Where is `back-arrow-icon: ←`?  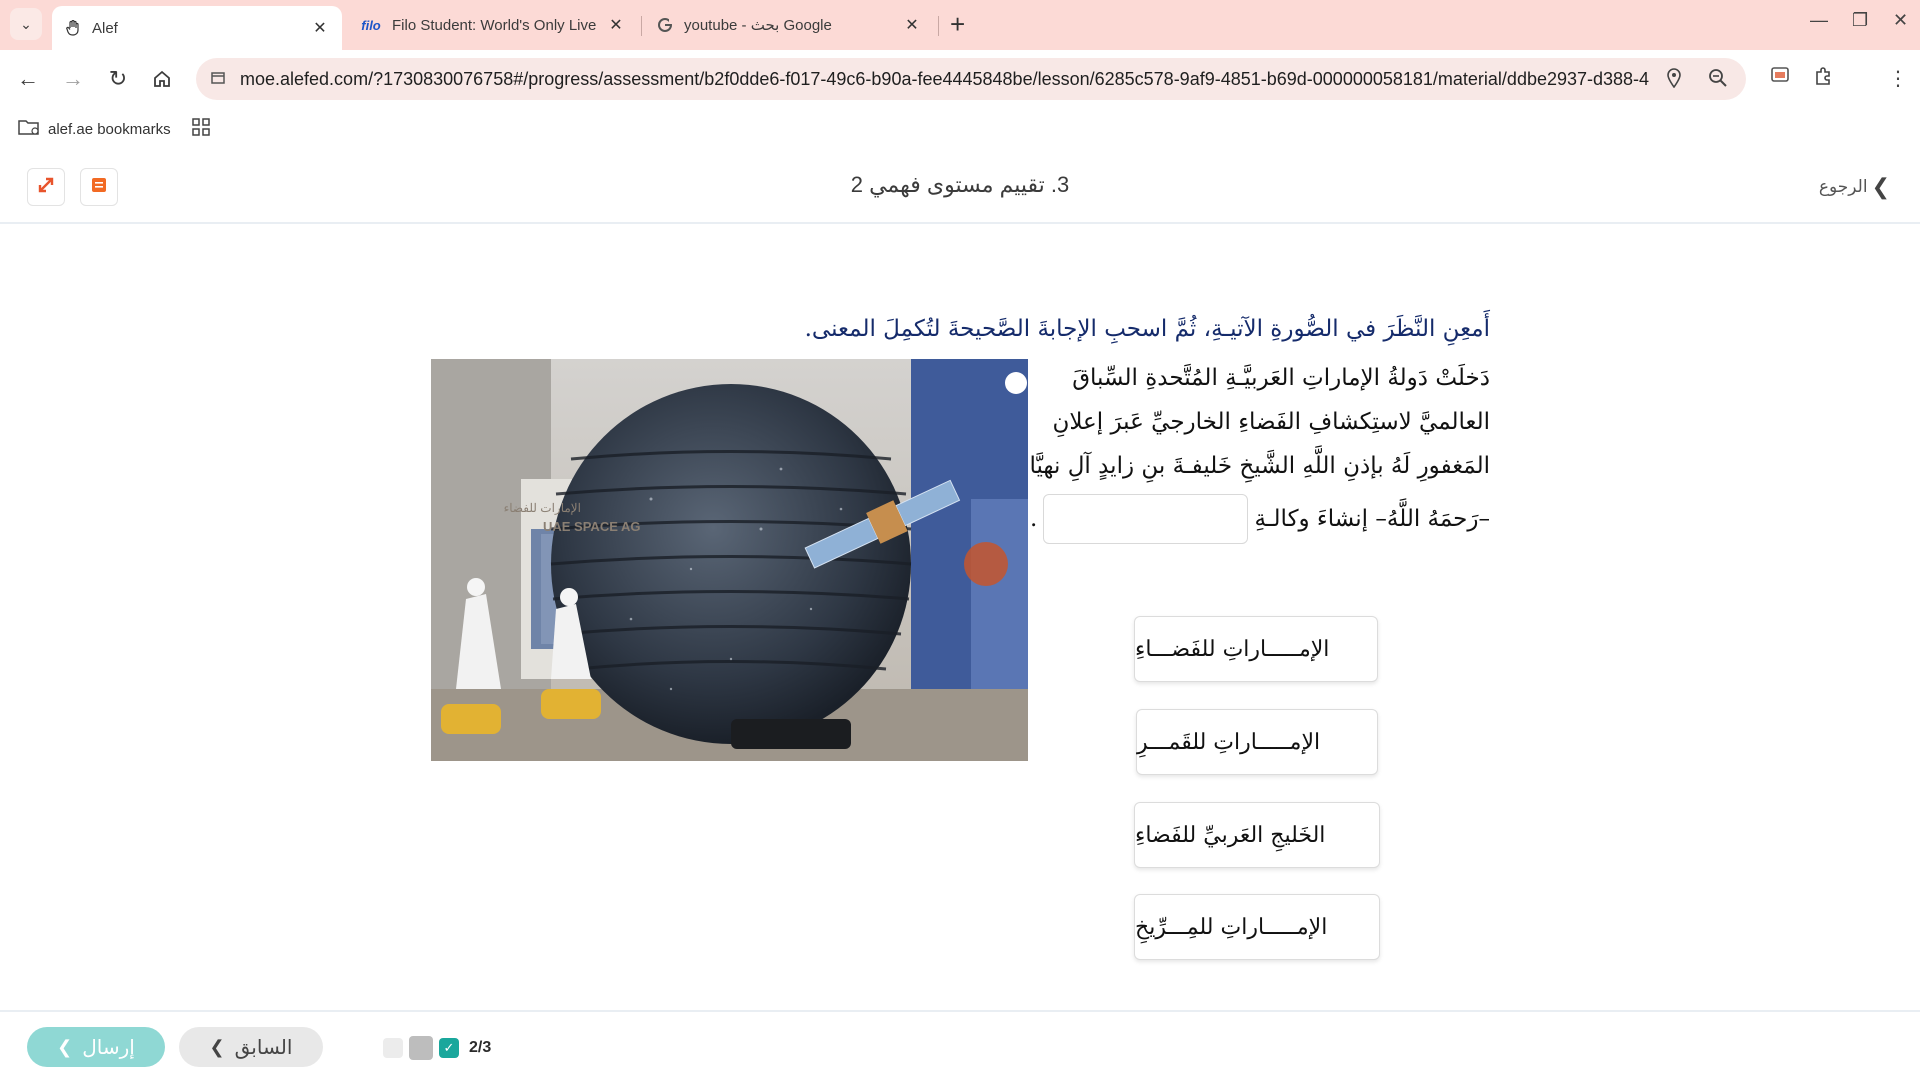 back-arrow-icon: ← is located at coordinates (28, 79).